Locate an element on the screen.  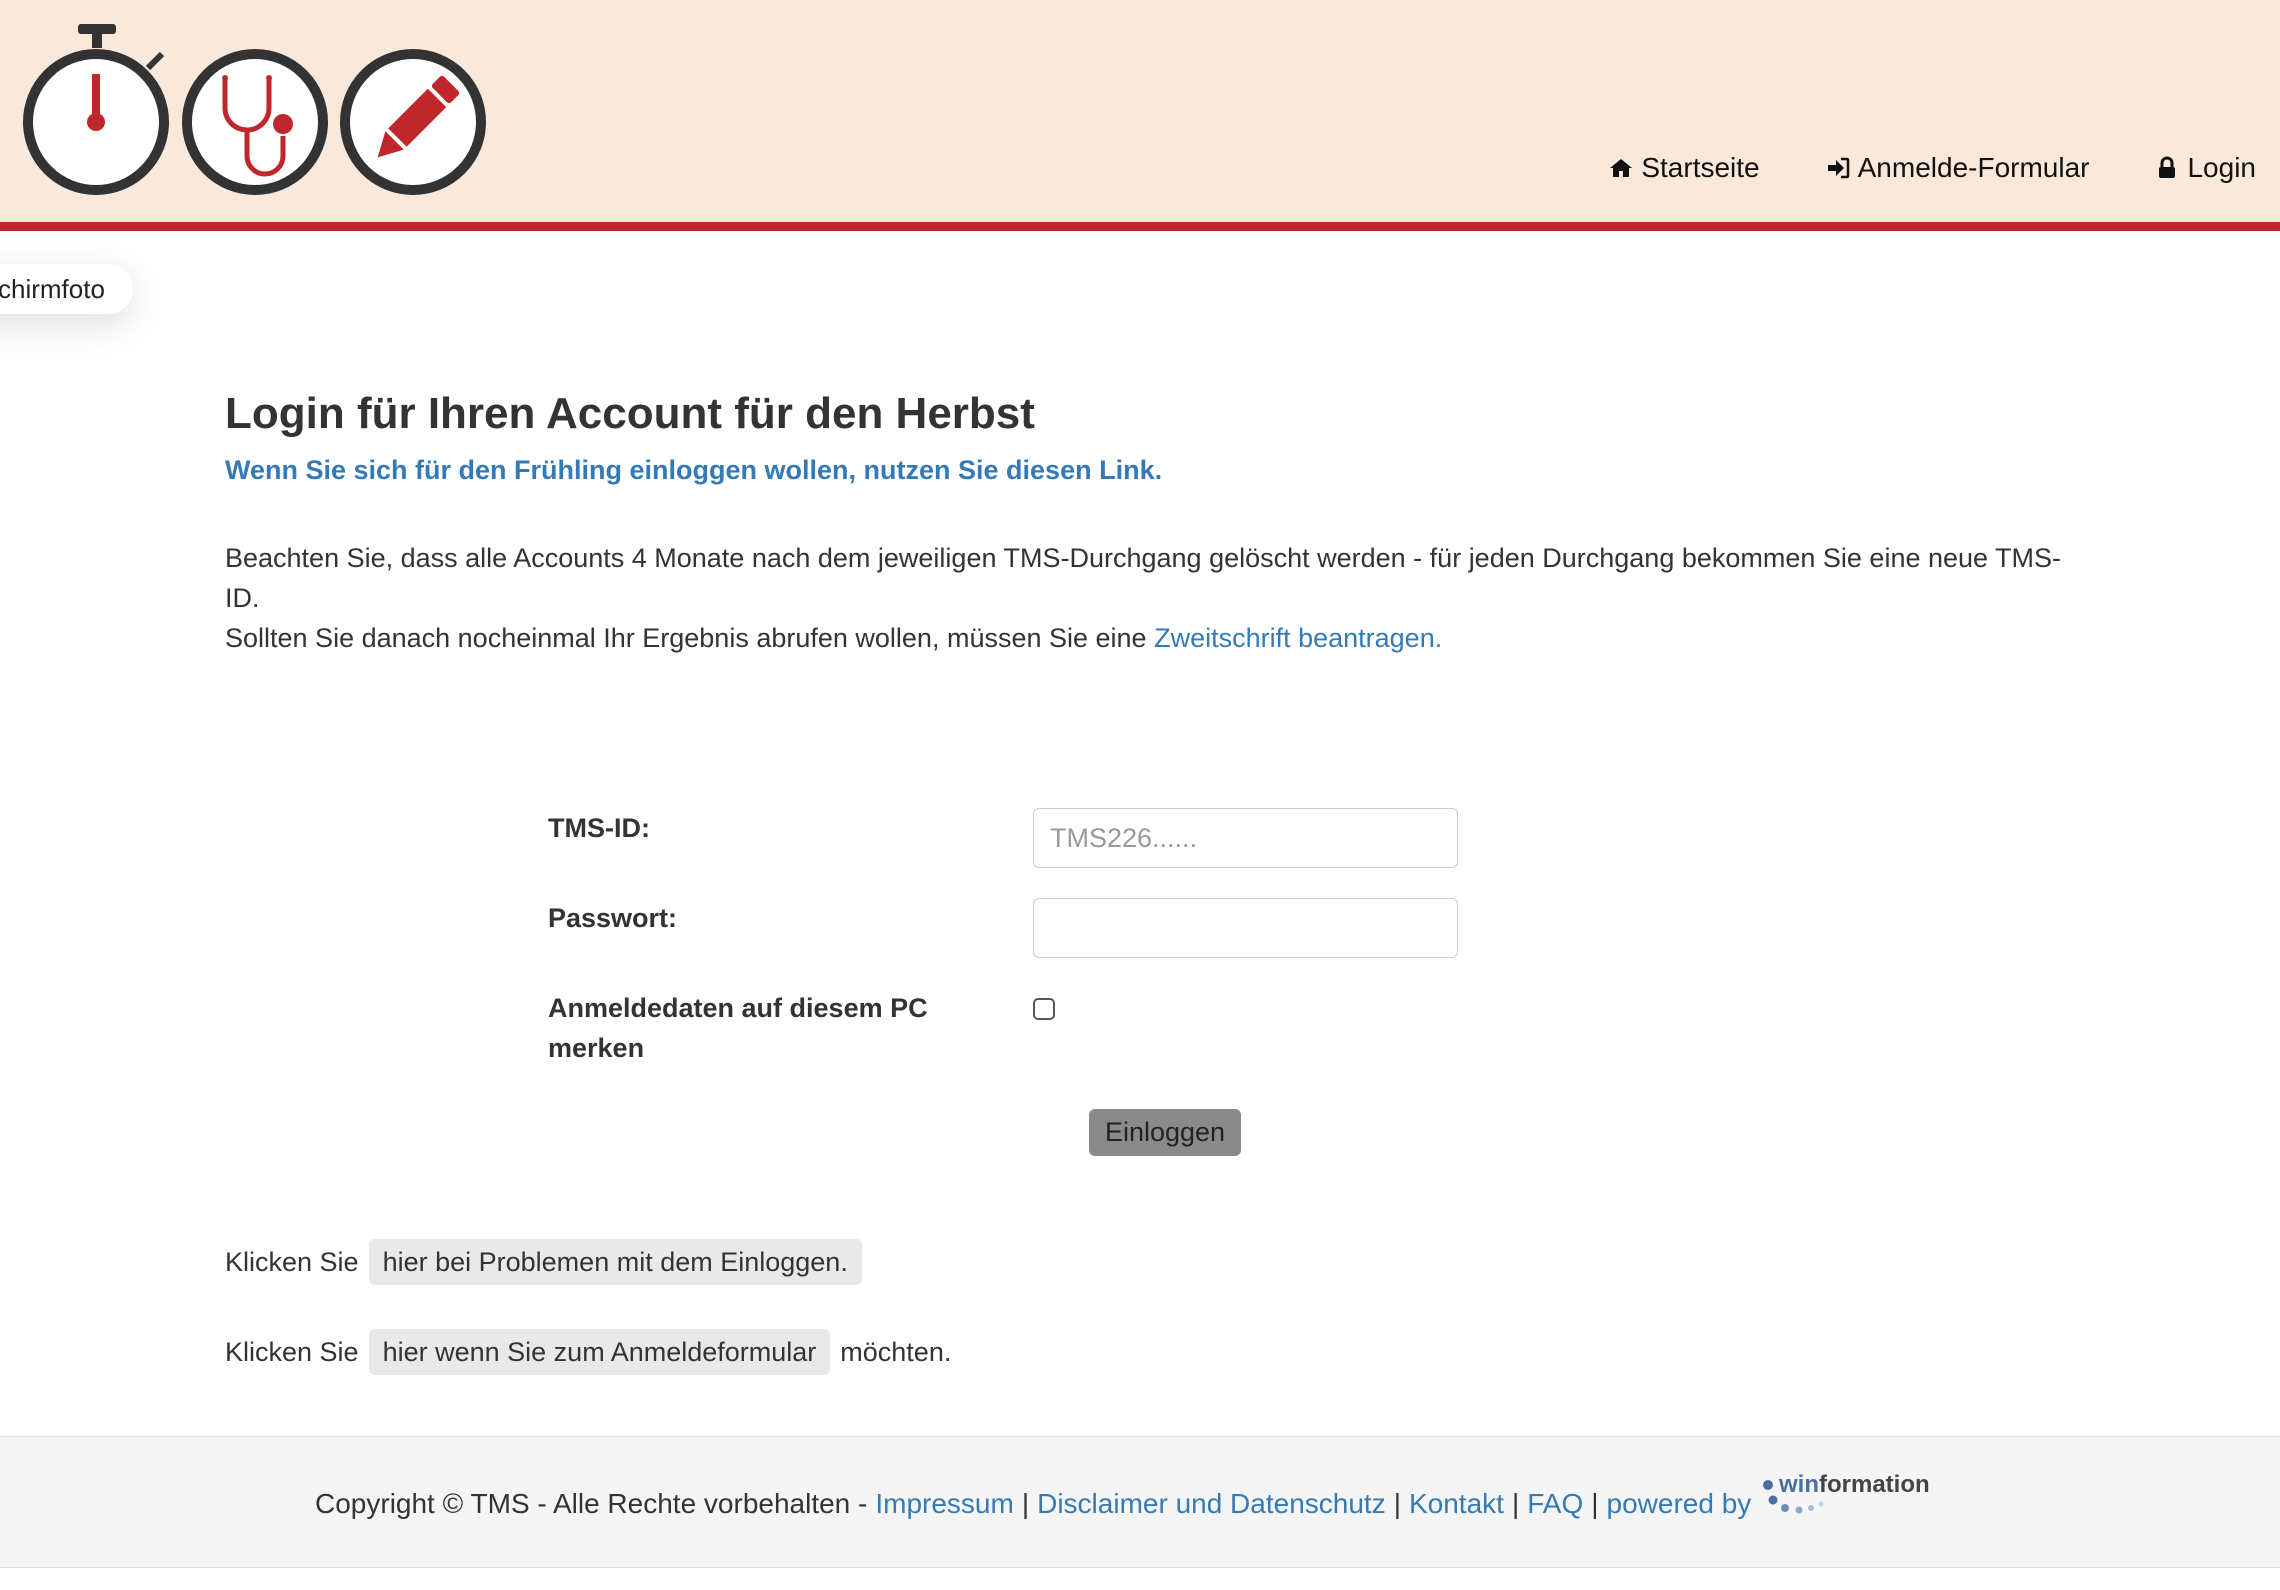
page-title: Login für Ihren Account für den Herbst is located at coordinates (630, 413).